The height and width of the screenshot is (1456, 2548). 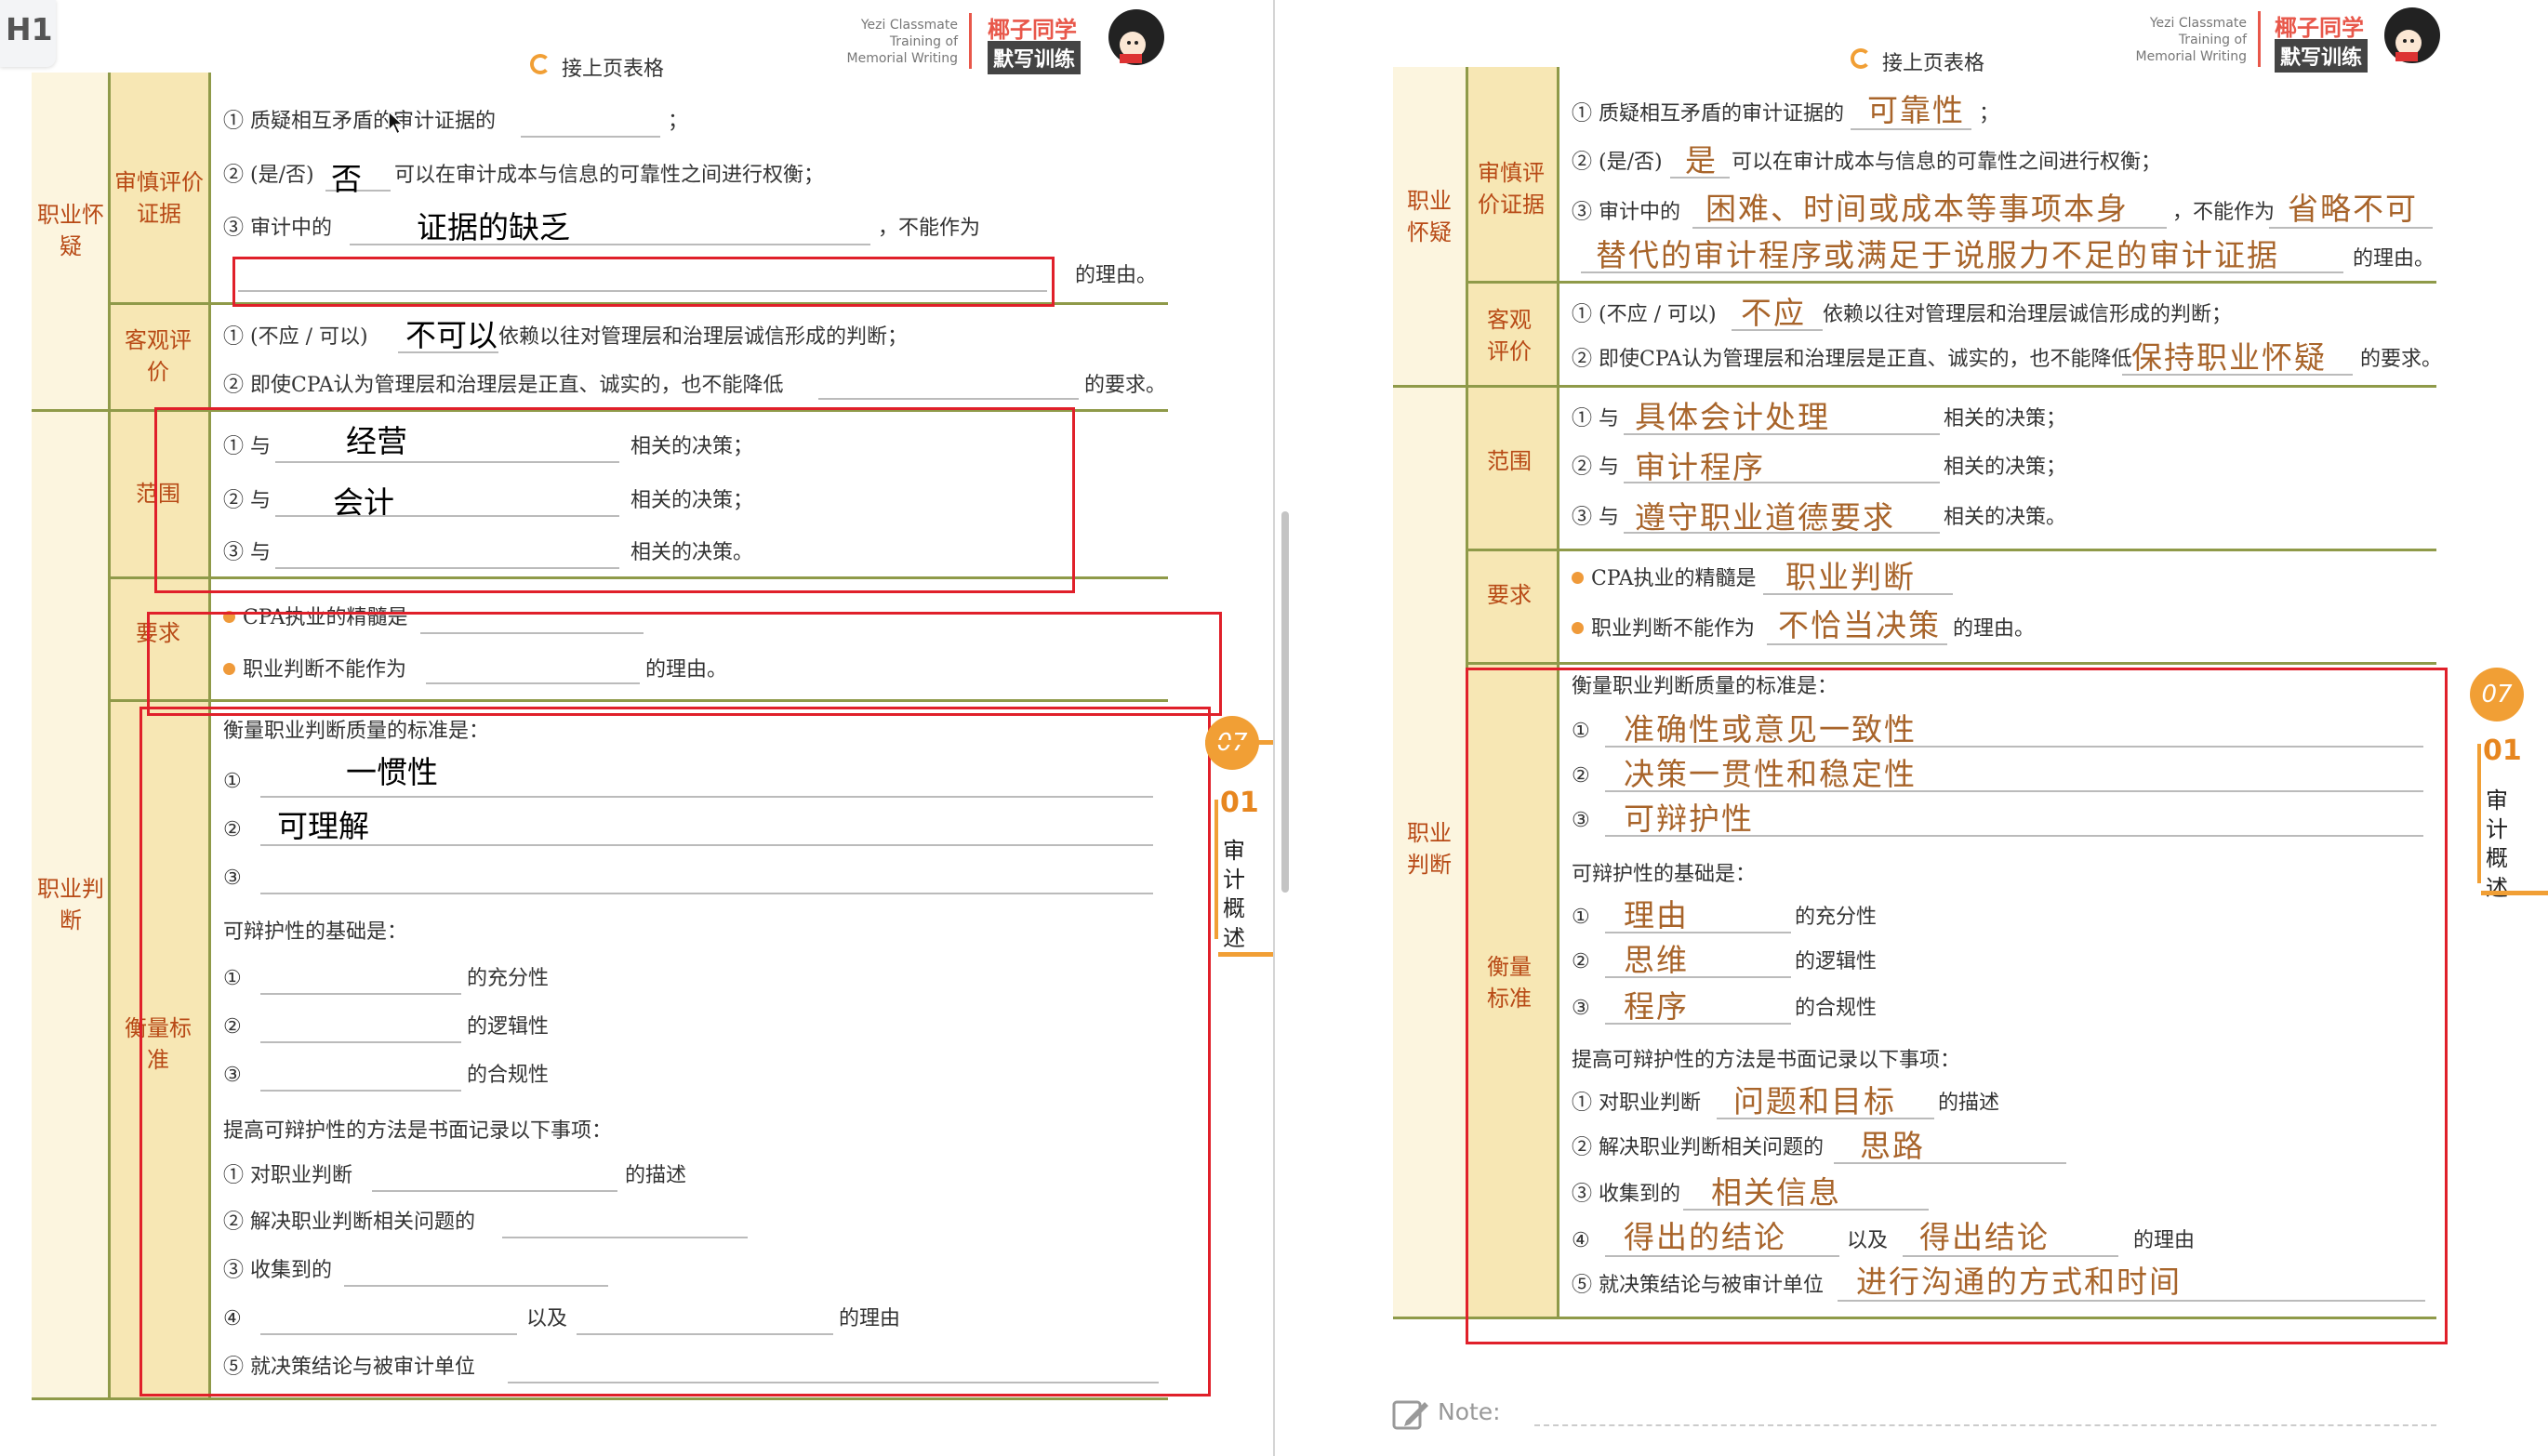 I want to click on right-scope1-answer: 具体会计处理, so click(x=1732, y=417).